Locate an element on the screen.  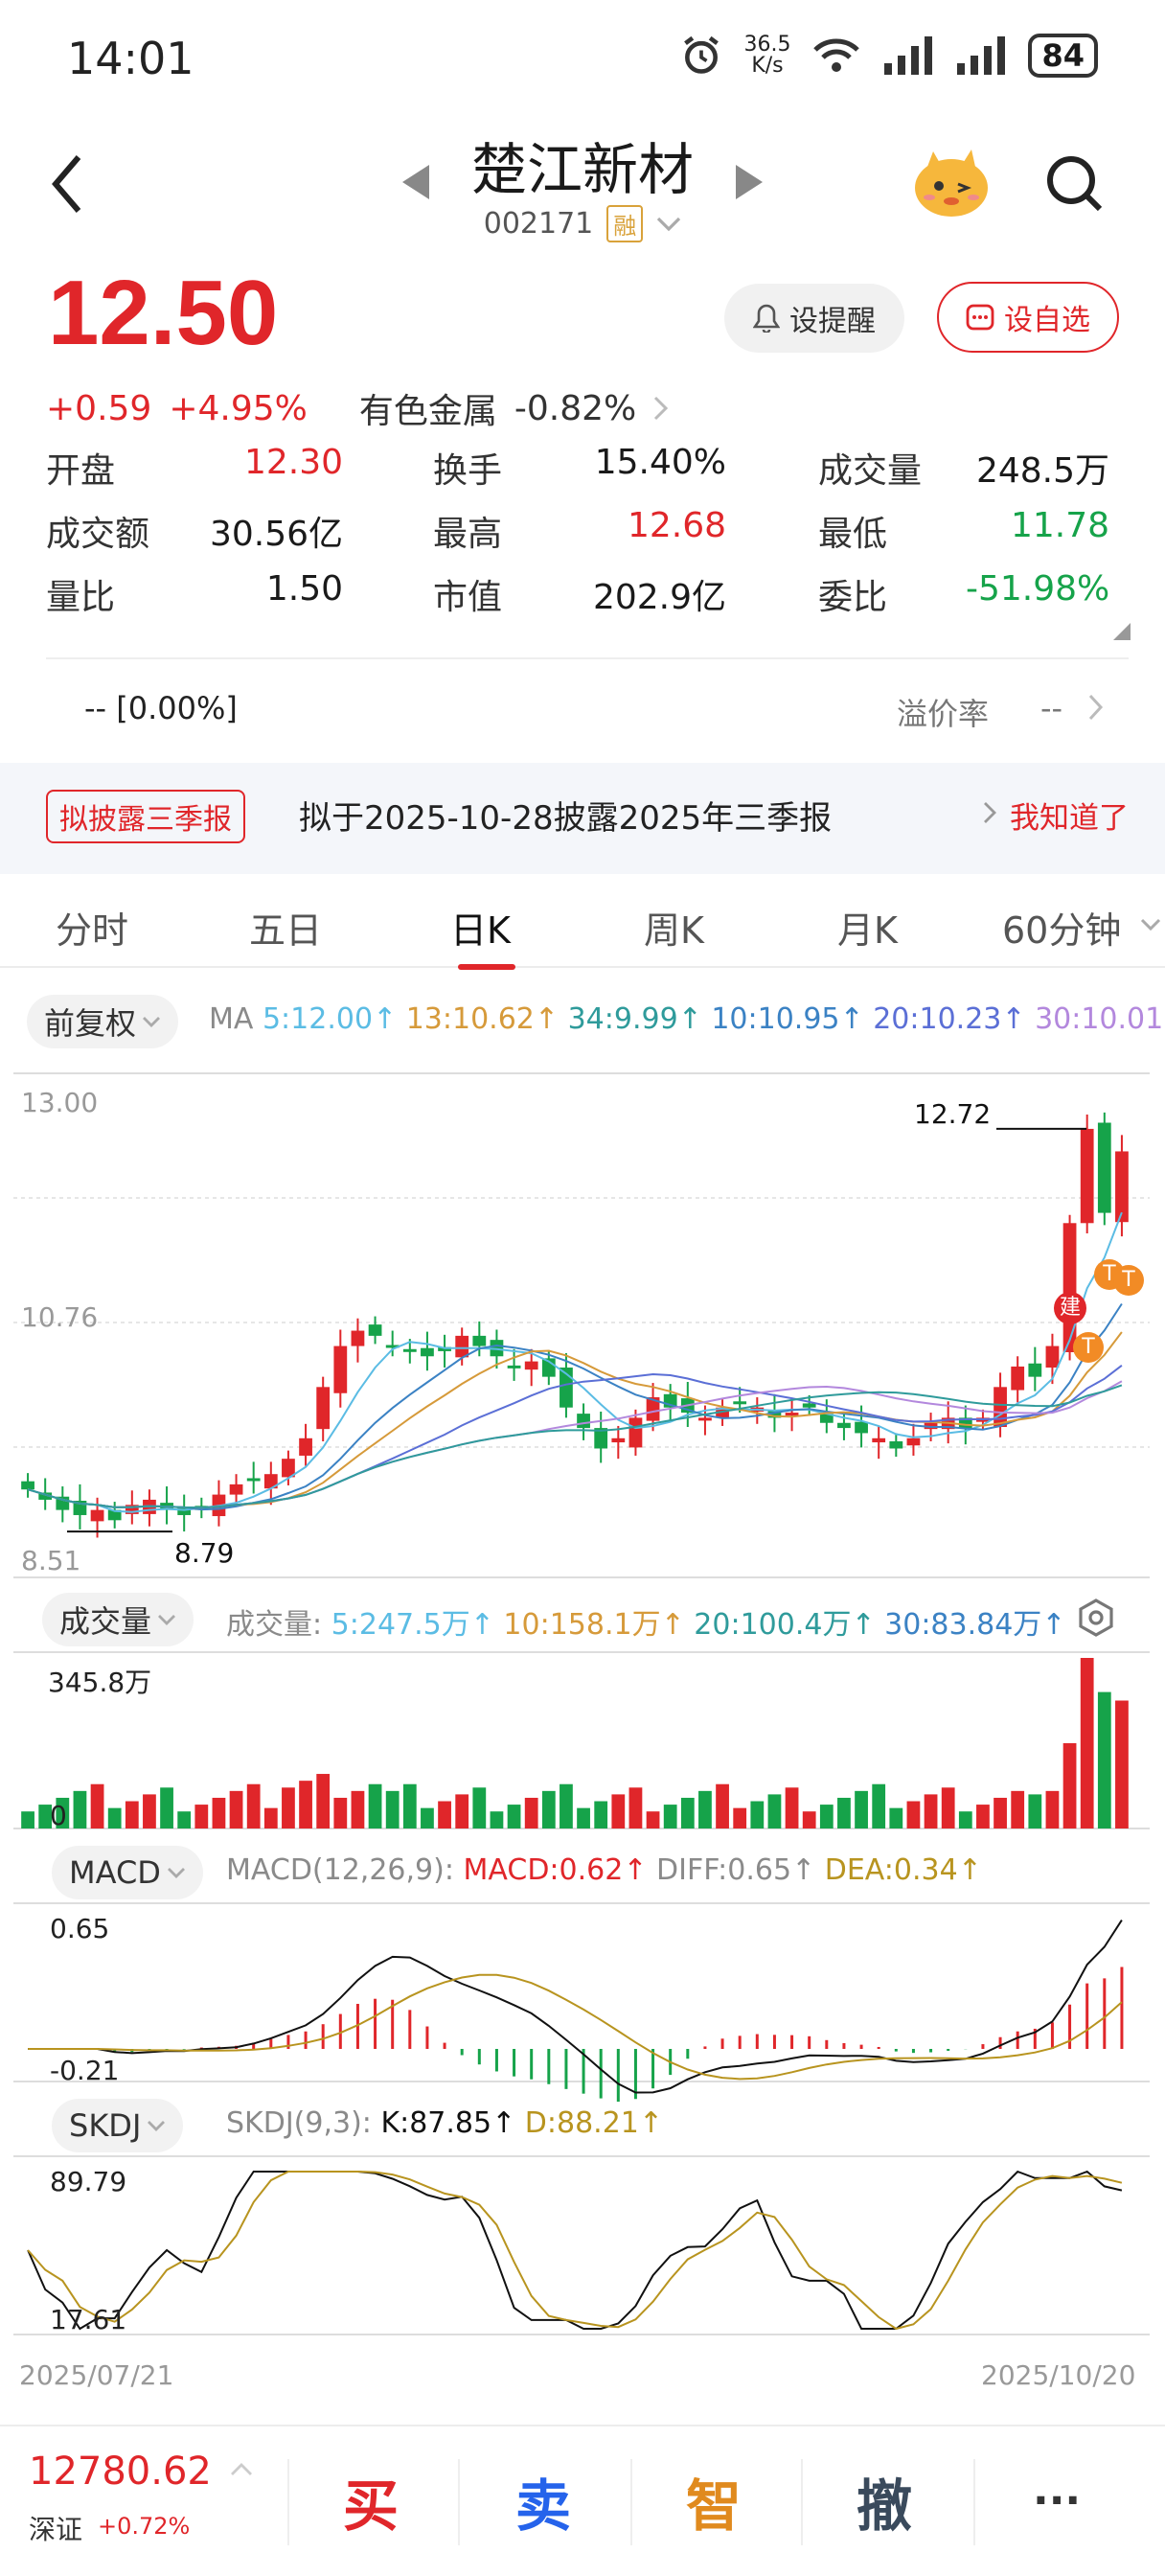
build-position-marker: 建 is located at coordinates (1070, 1308).